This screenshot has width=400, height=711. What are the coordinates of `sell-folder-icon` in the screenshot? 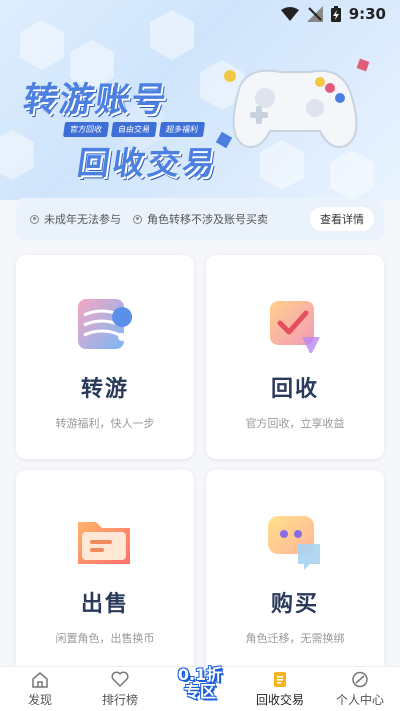 It's located at (104, 543).